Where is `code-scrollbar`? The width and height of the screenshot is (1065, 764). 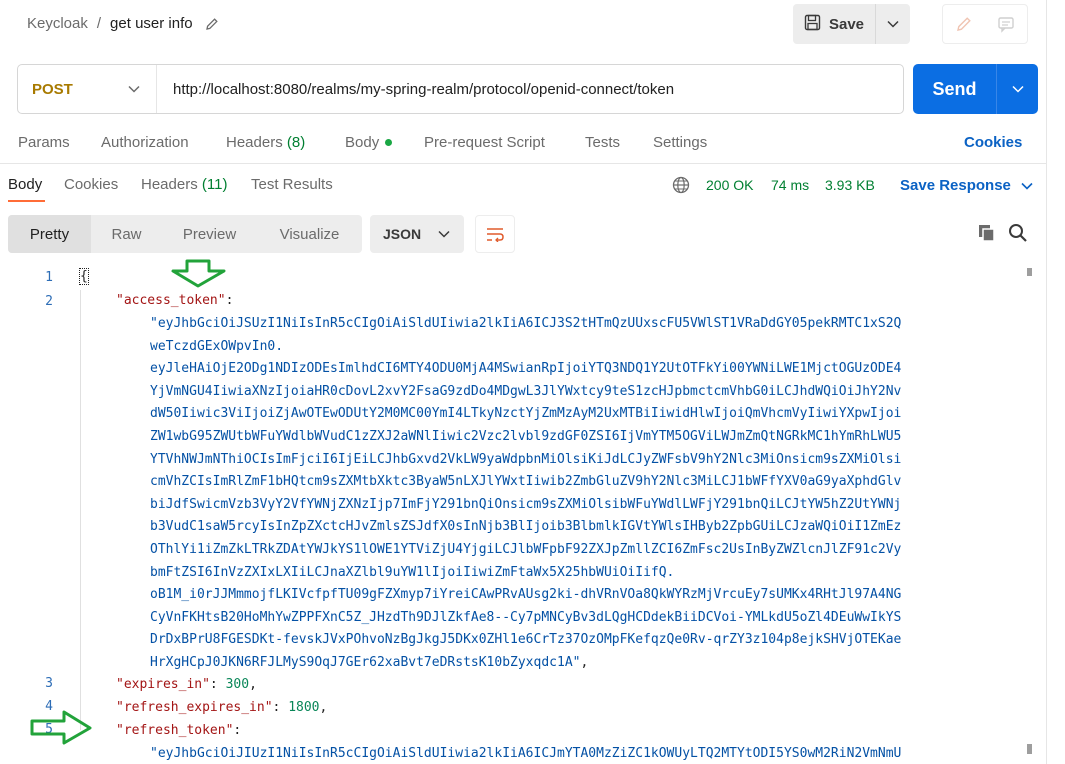
code-scrollbar is located at coordinates (1029, 516).